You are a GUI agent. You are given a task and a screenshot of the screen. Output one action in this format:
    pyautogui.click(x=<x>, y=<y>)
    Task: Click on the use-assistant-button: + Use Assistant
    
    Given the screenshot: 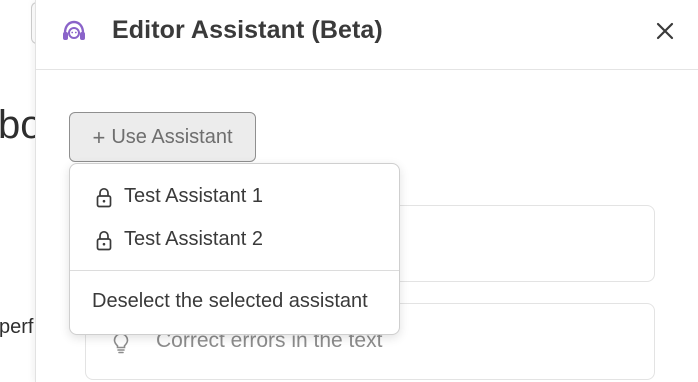 What is the action you would take?
    pyautogui.click(x=162, y=137)
    